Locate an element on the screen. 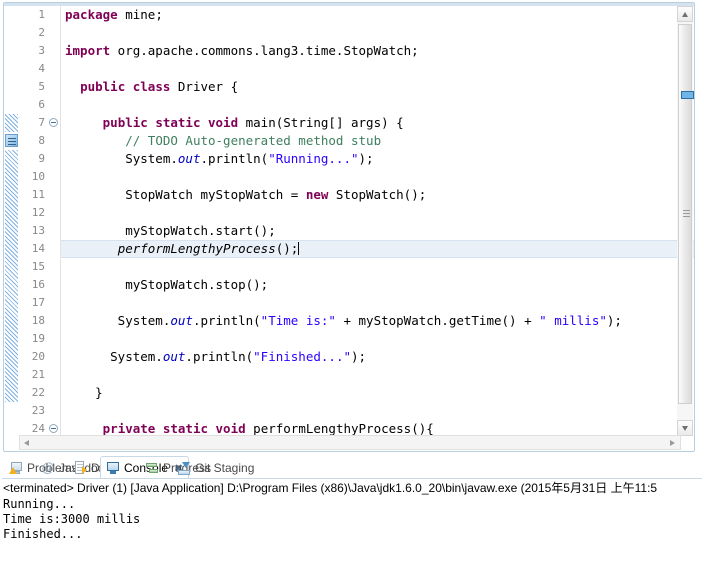 This screenshot has width=704, height=571. chevron-right-icon is located at coordinates (672, 443).